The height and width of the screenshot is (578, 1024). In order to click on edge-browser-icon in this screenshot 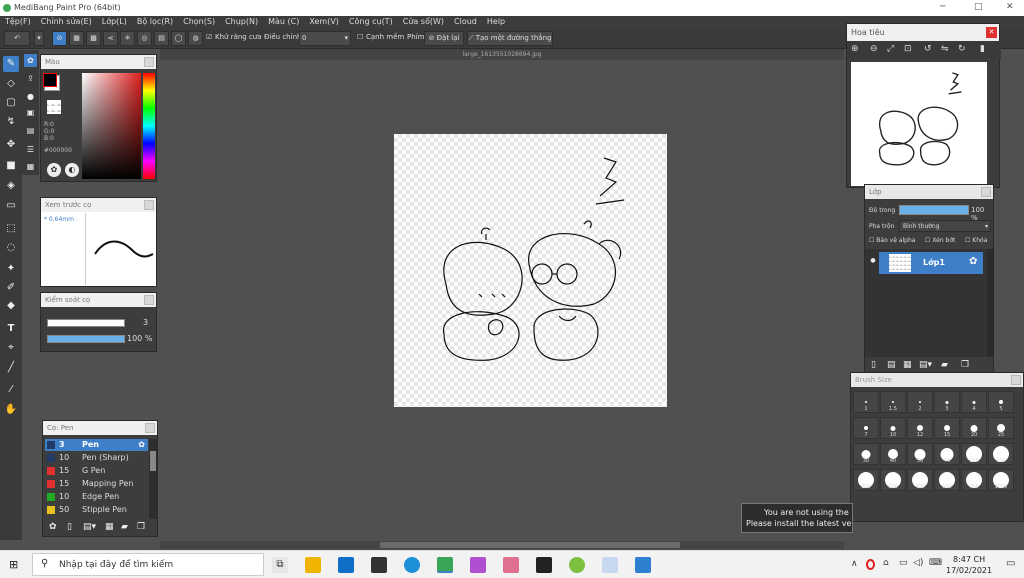, I will do `click(412, 565)`.